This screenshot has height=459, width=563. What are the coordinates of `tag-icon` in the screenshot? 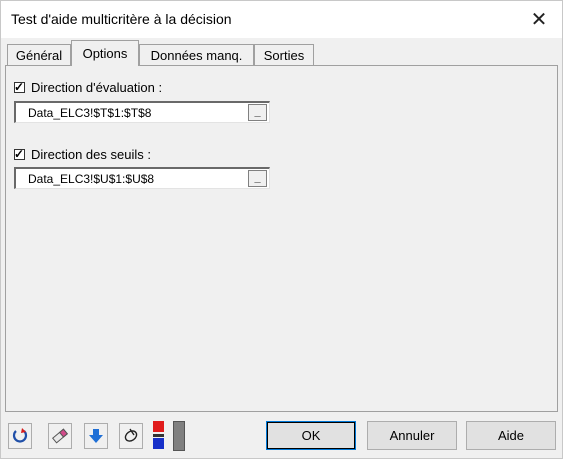 It's located at (131, 435).